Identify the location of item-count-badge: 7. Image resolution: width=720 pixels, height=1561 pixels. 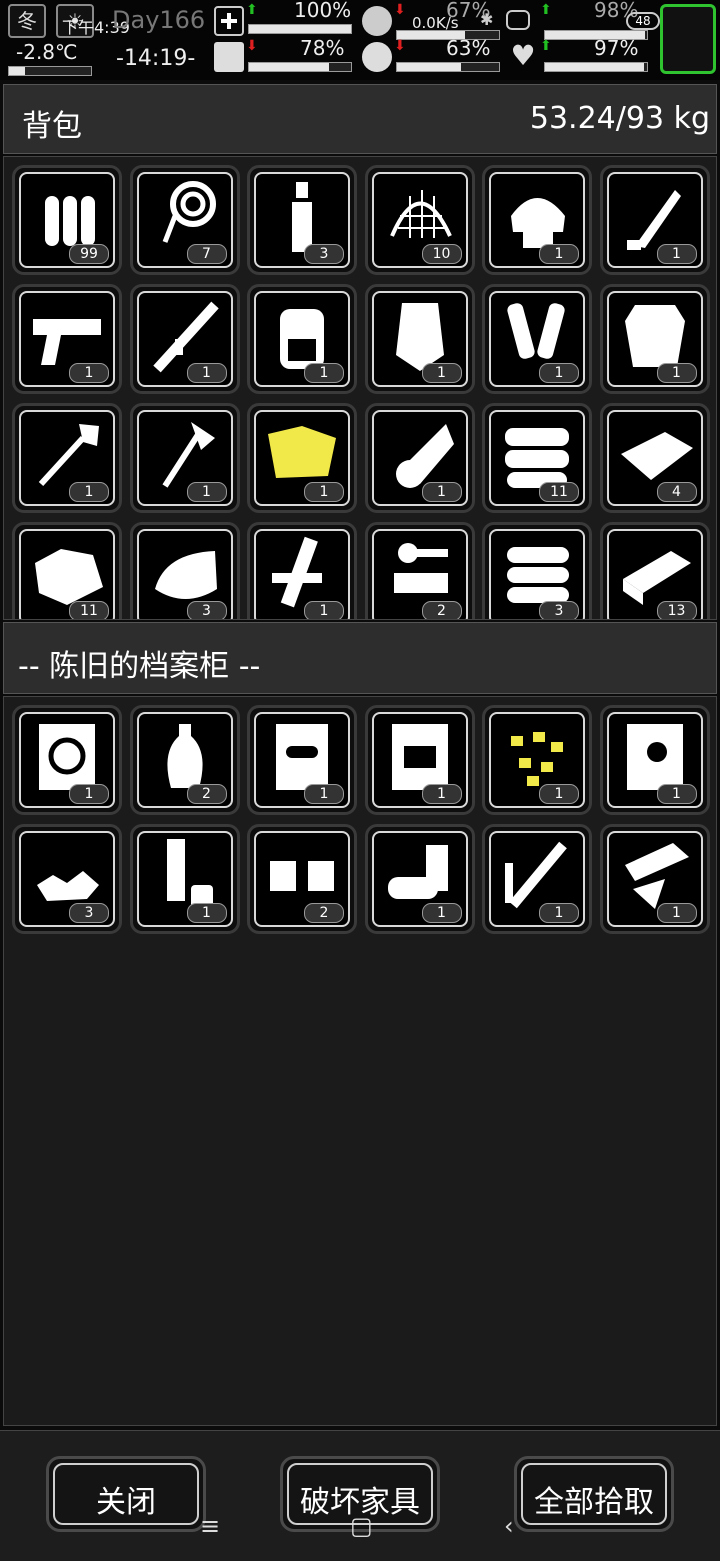
(206, 254).